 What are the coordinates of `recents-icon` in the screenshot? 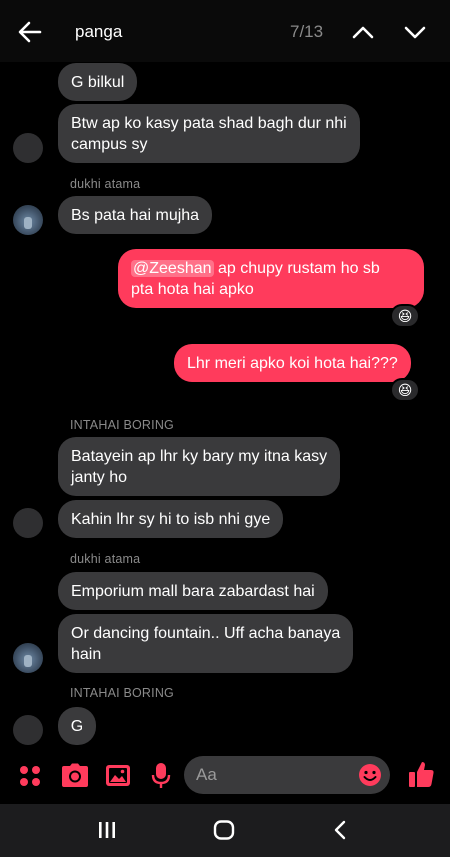 It's located at (107, 830).